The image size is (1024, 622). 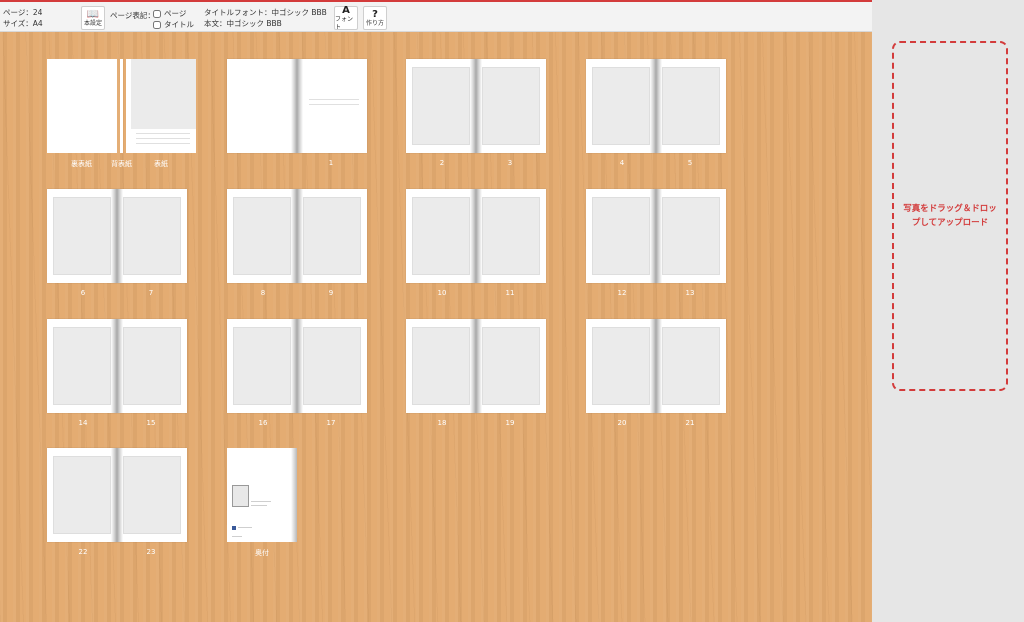 What do you see at coordinates (117, 243) in the screenshot?
I see `spread: 6 7` at bounding box center [117, 243].